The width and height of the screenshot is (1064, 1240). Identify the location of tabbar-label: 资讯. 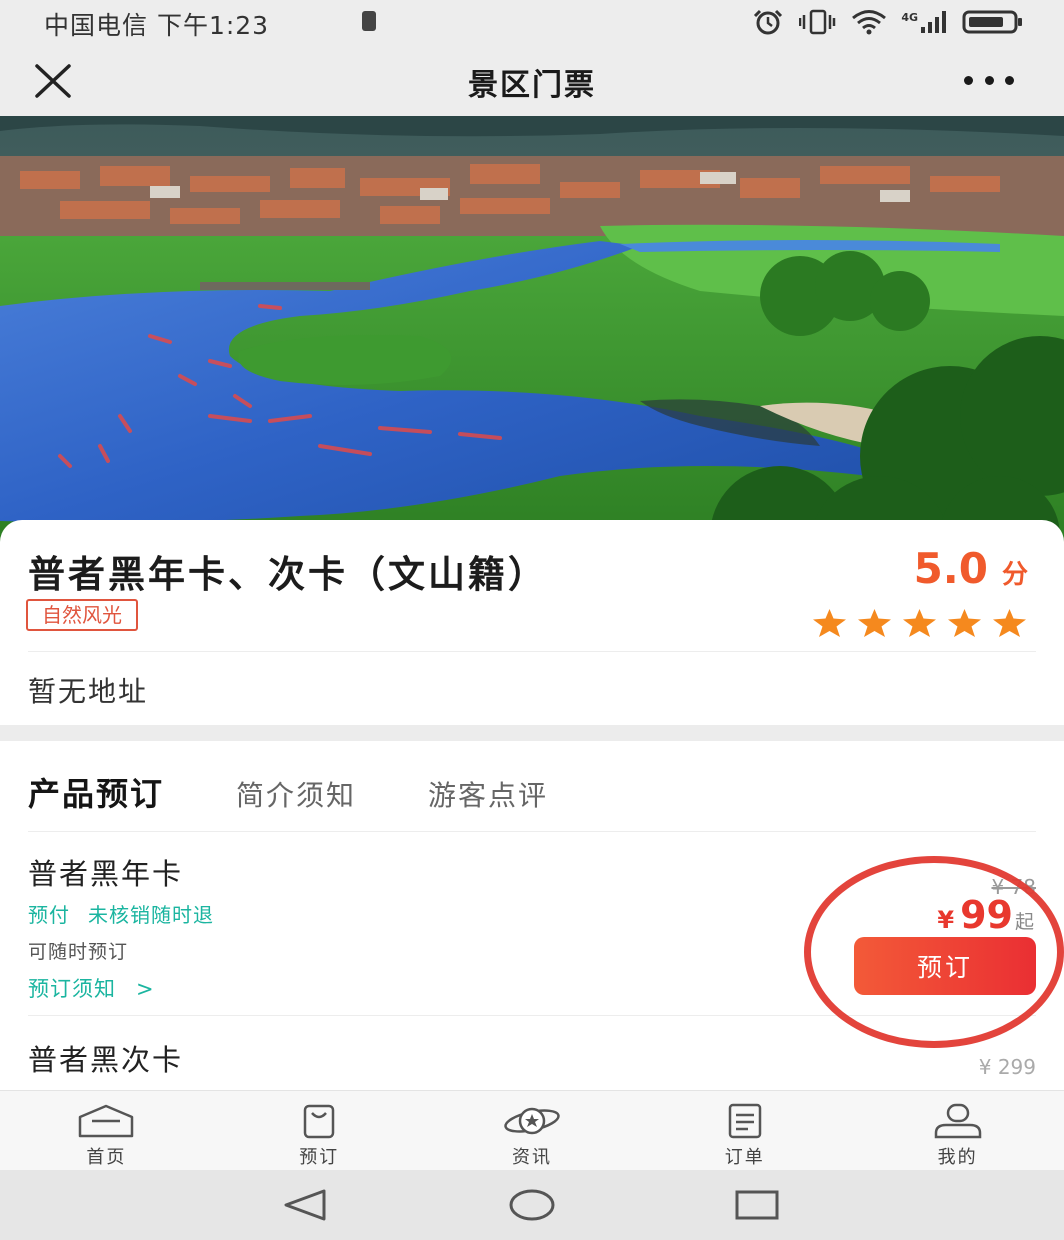
(531, 1157).